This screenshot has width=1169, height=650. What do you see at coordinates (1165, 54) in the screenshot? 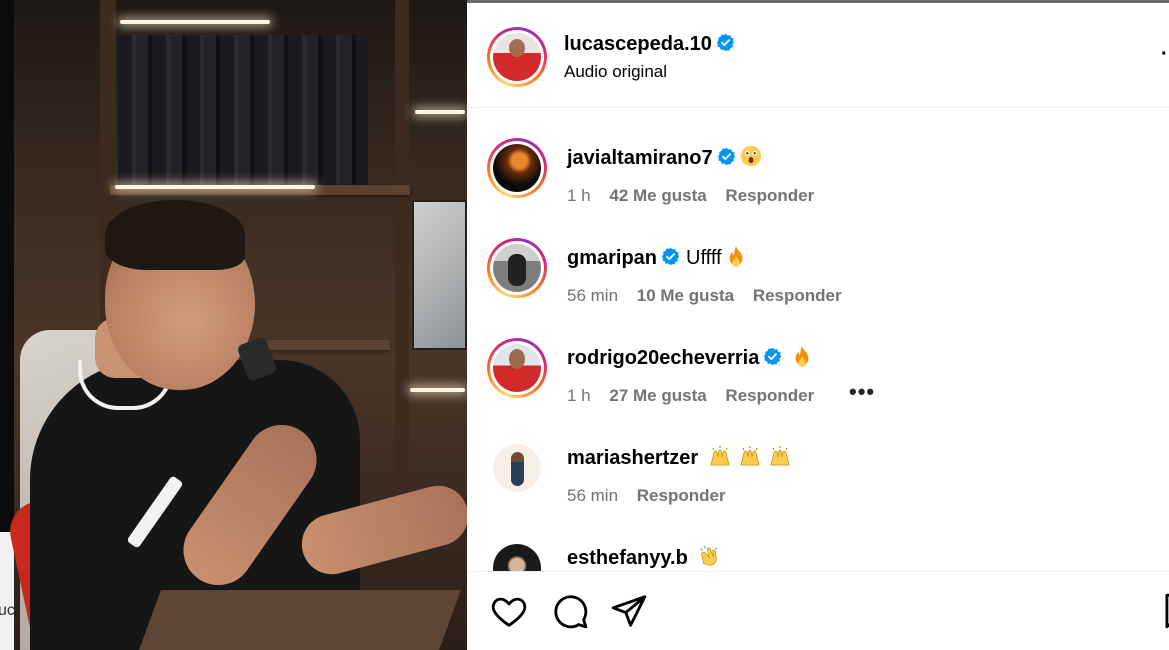
I see `more-horizontal-icon: ·` at bounding box center [1165, 54].